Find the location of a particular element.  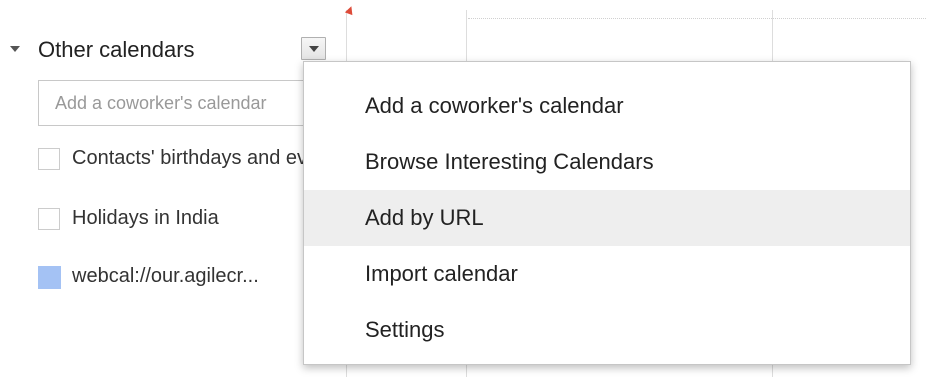

add-coworker-input is located at coordinates (173, 103).